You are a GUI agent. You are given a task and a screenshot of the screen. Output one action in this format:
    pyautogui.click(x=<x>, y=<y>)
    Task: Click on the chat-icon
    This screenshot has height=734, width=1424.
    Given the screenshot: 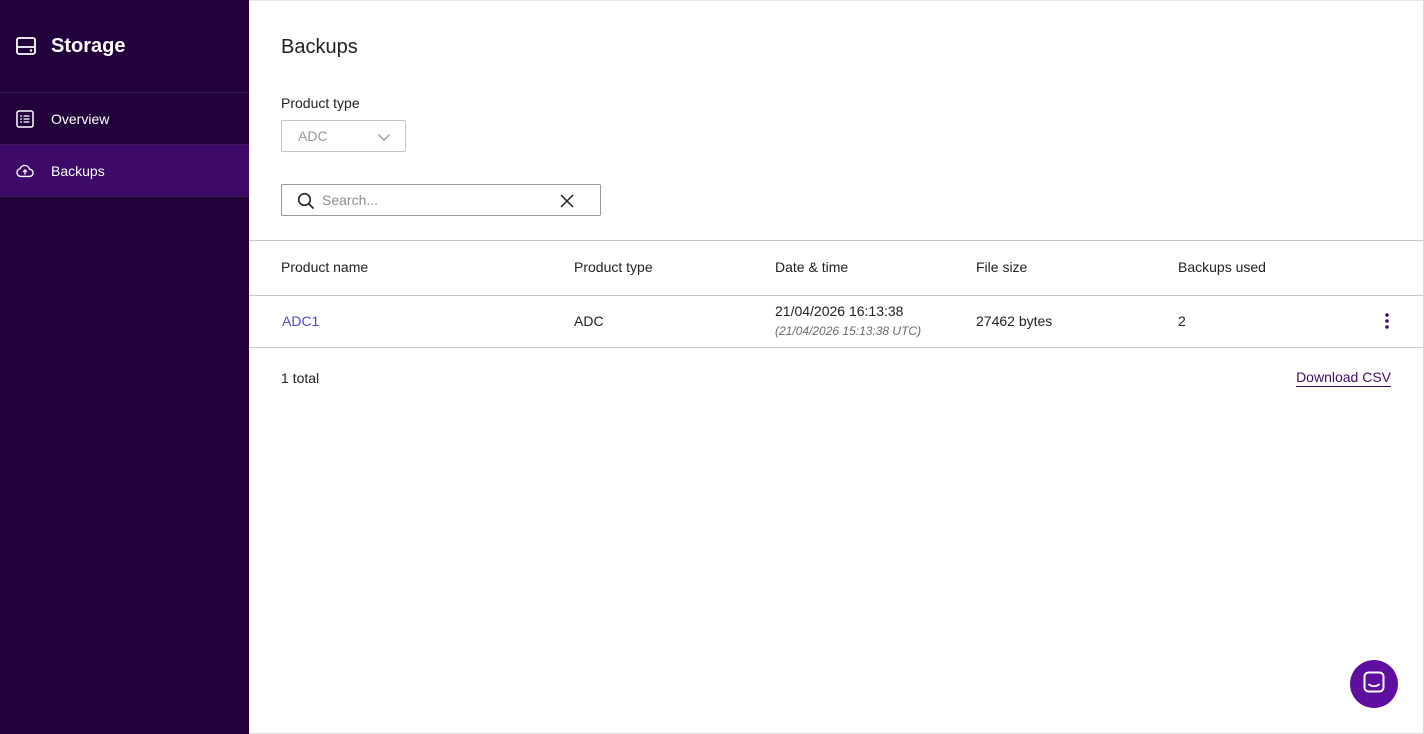 What is the action you would take?
    pyautogui.click(x=1374, y=684)
    